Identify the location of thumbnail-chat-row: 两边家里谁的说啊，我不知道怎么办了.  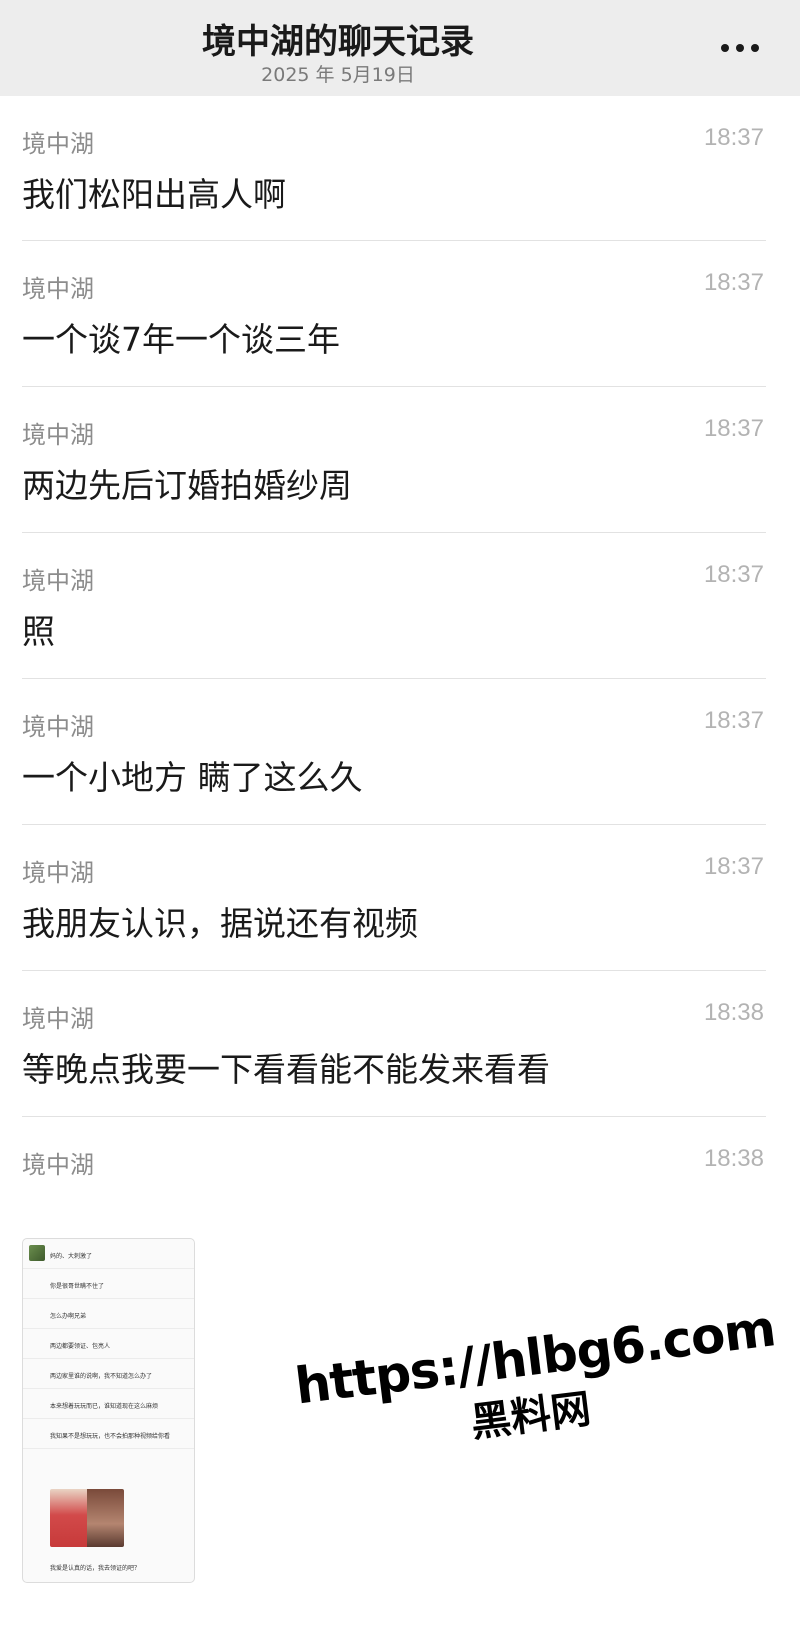
(108, 1374).